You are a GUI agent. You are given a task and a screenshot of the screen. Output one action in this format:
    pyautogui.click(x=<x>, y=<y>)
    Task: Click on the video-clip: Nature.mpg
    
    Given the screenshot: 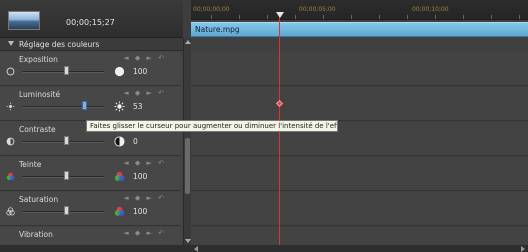 What is the action you would take?
    pyautogui.click(x=359, y=29)
    